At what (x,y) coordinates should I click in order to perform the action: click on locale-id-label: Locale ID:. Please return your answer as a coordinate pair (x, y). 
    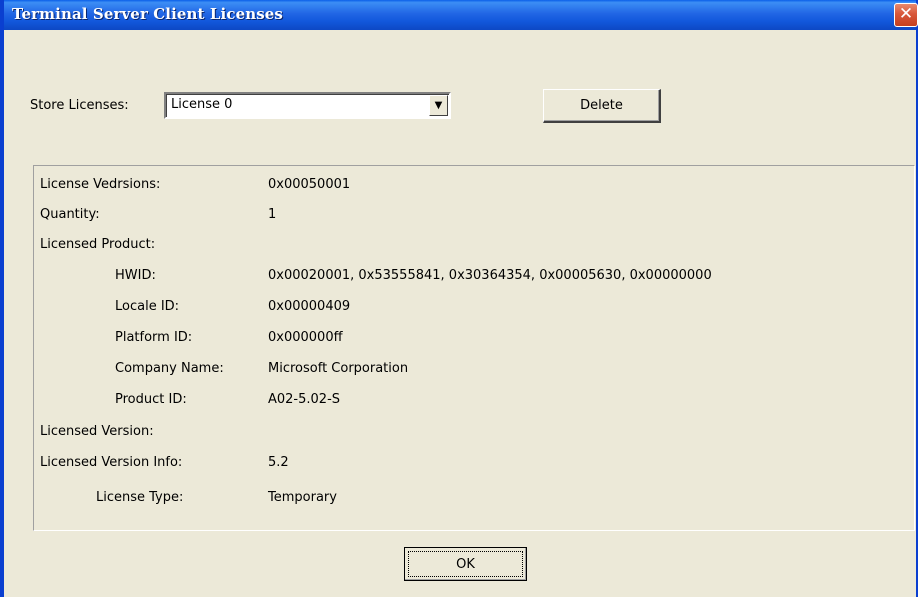
    Looking at the image, I should click on (147, 306).